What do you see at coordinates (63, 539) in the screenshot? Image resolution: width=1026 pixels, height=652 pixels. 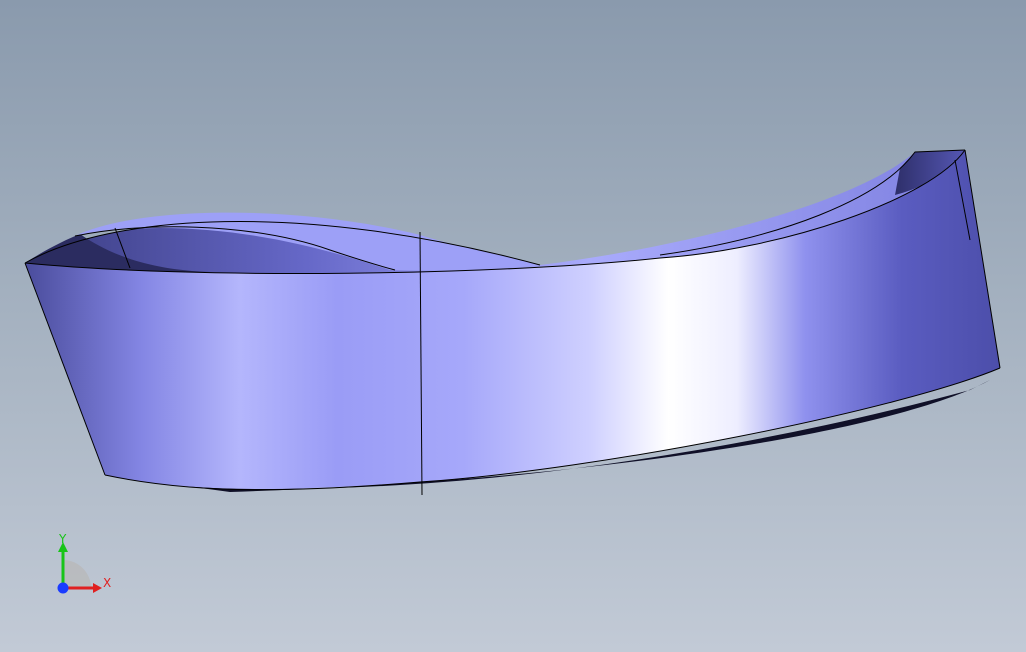 I see `y-axis-label: Y` at bounding box center [63, 539].